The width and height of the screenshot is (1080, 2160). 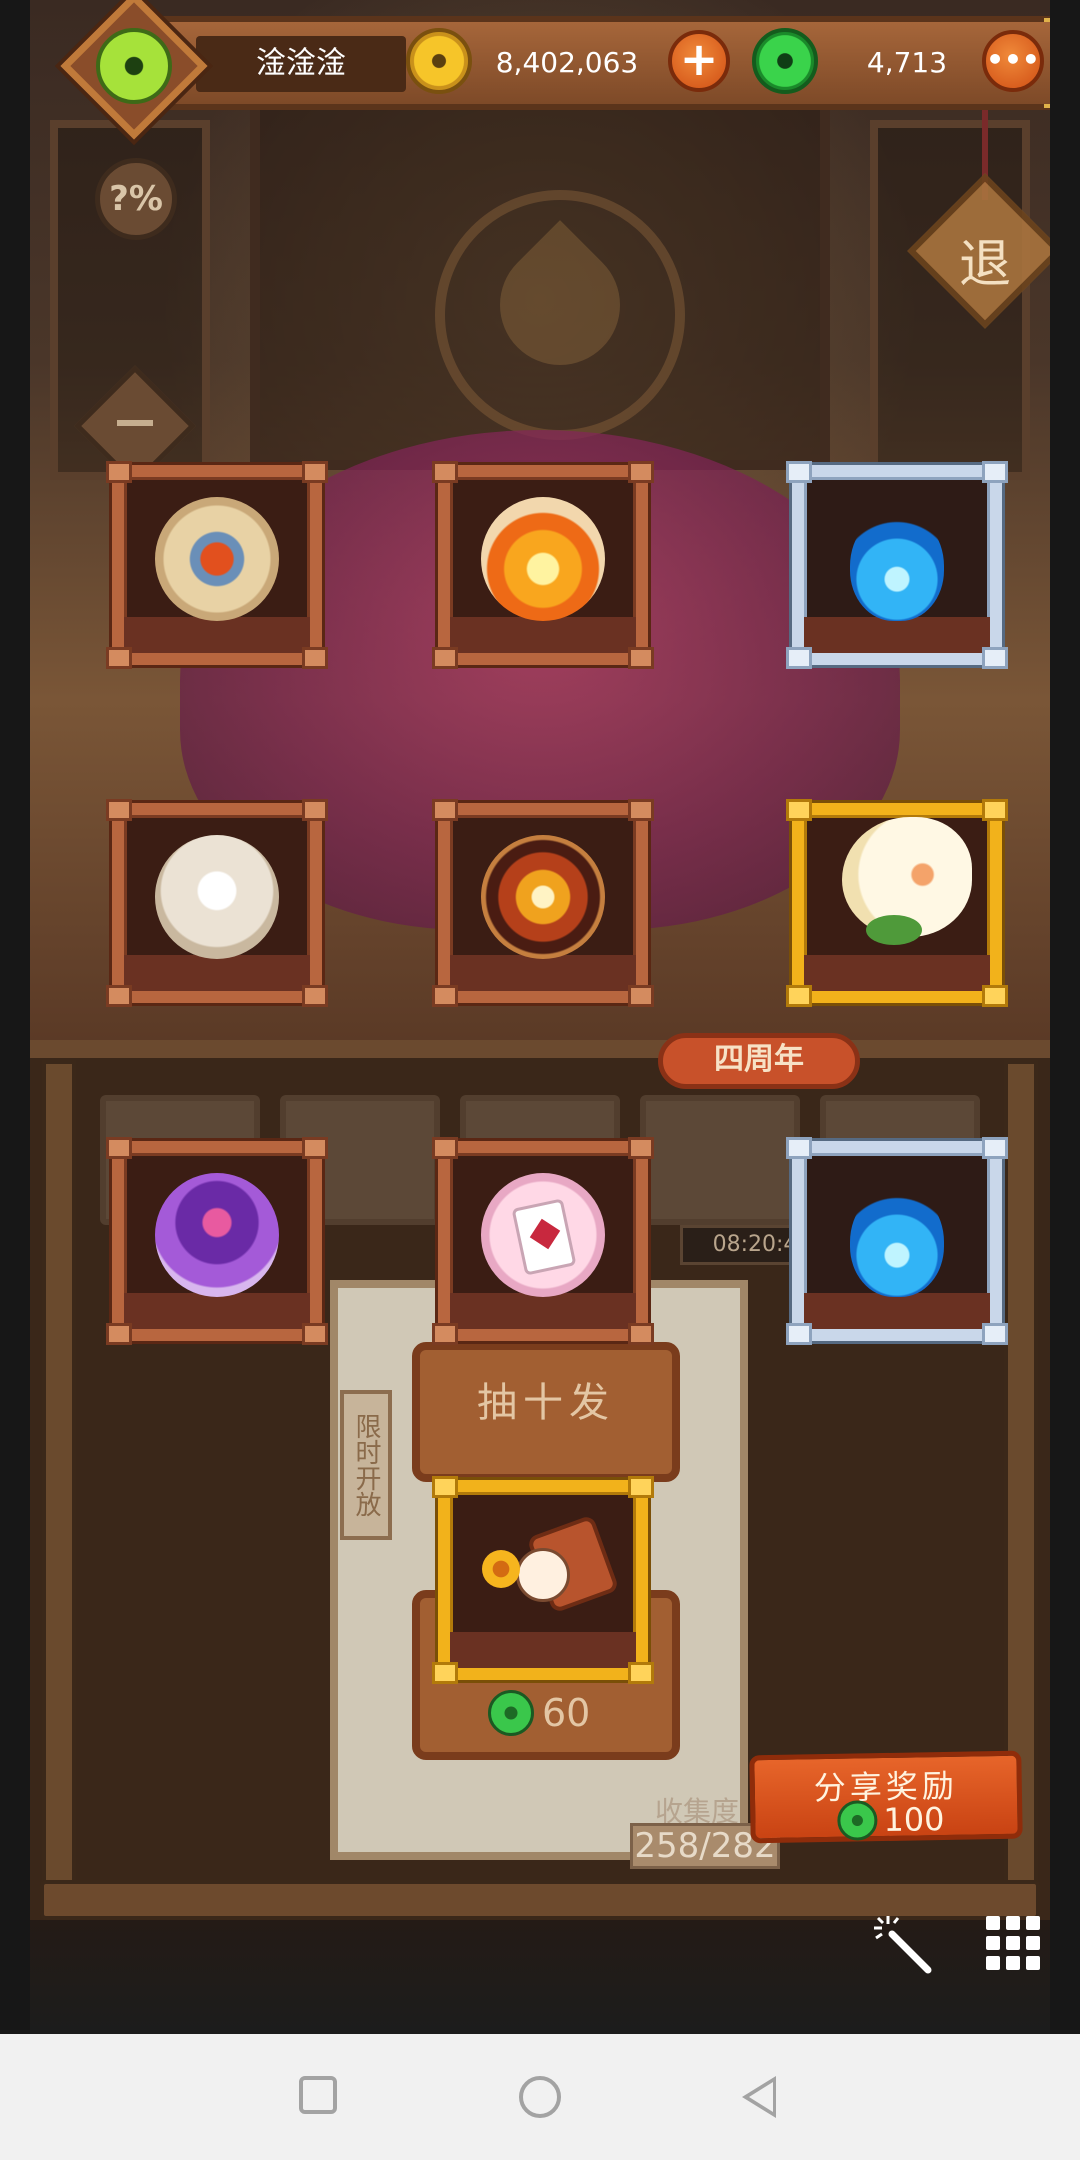 I want to click on more-options-button: •••, so click(x=1013, y=61).